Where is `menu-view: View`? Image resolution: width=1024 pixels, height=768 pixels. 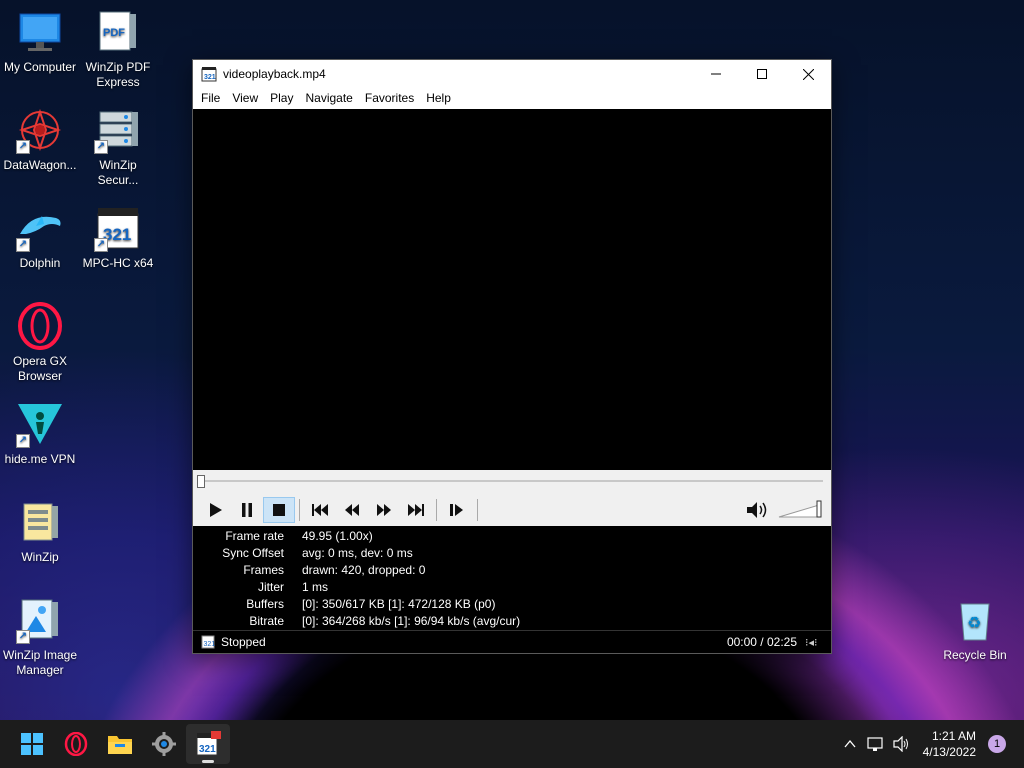
menu-view: View is located at coordinates (245, 98).